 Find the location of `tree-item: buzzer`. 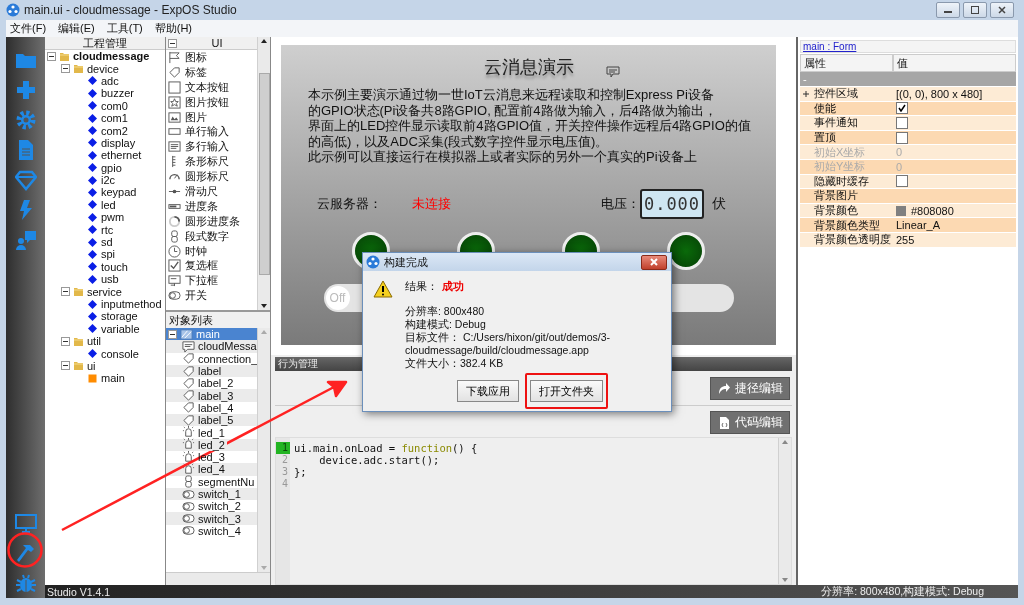

tree-item: buzzer is located at coordinates (118, 93).